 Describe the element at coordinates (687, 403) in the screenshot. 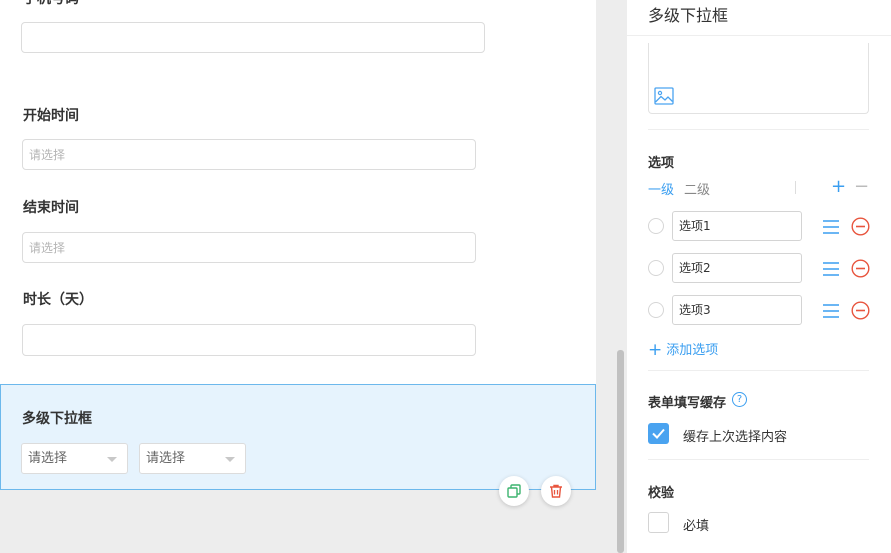

I see `cache-section-title: 表单填写缓存` at that location.